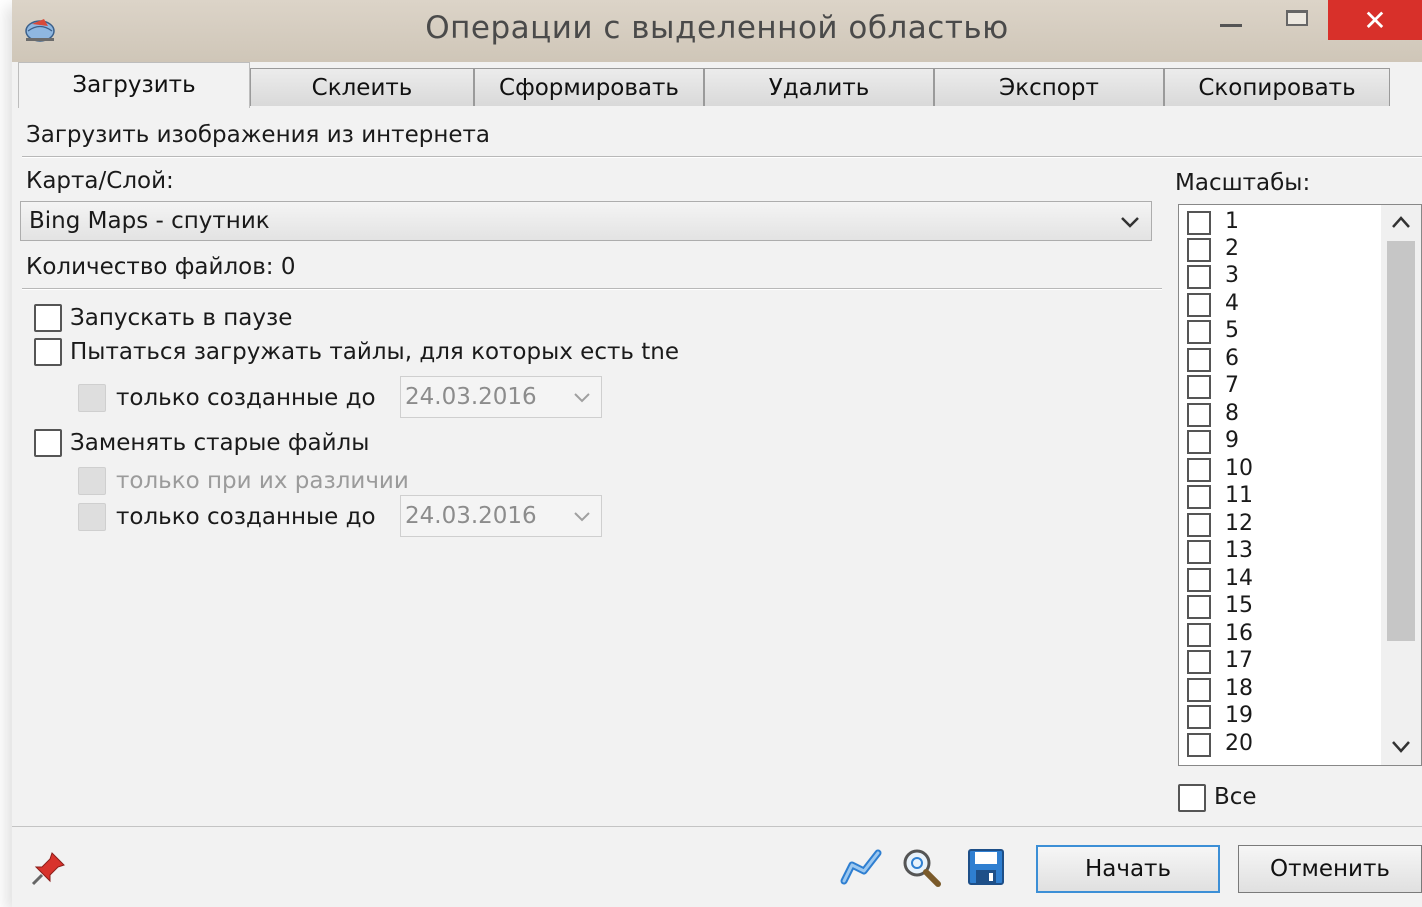 Image resolution: width=1422 pixels, height=907 pixels. Describe the element at coordinates (161, 267) in the screenshot. I see `file-count-text: Количество файлов: 0` at that location.